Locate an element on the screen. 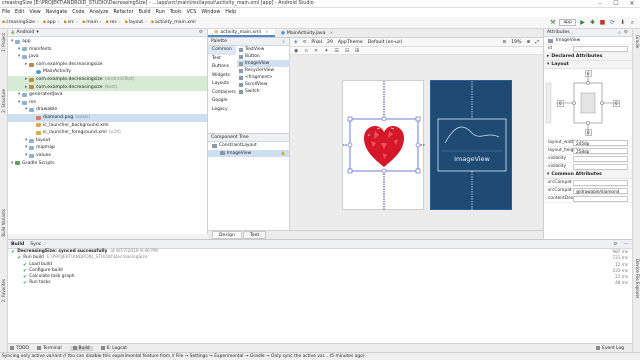 This screenshot has width=640, height=360. tab-design: Design is located at coordinates (227, 235).